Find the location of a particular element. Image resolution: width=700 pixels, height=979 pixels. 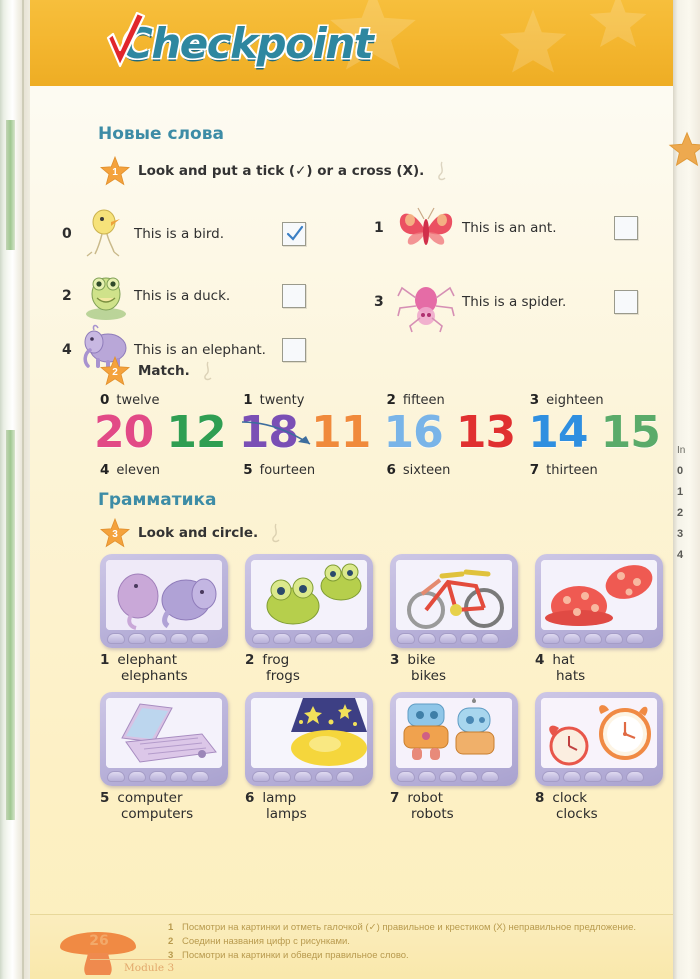

caption-singular: frog is located at coordinates (275, 660).